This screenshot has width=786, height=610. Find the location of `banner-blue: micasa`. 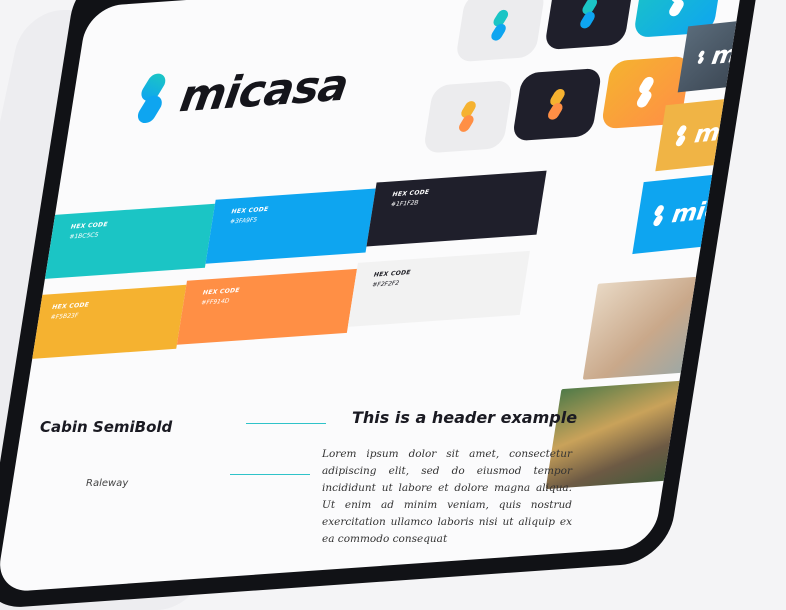

banner-blue: micasa is located at coordinates (689, 211).